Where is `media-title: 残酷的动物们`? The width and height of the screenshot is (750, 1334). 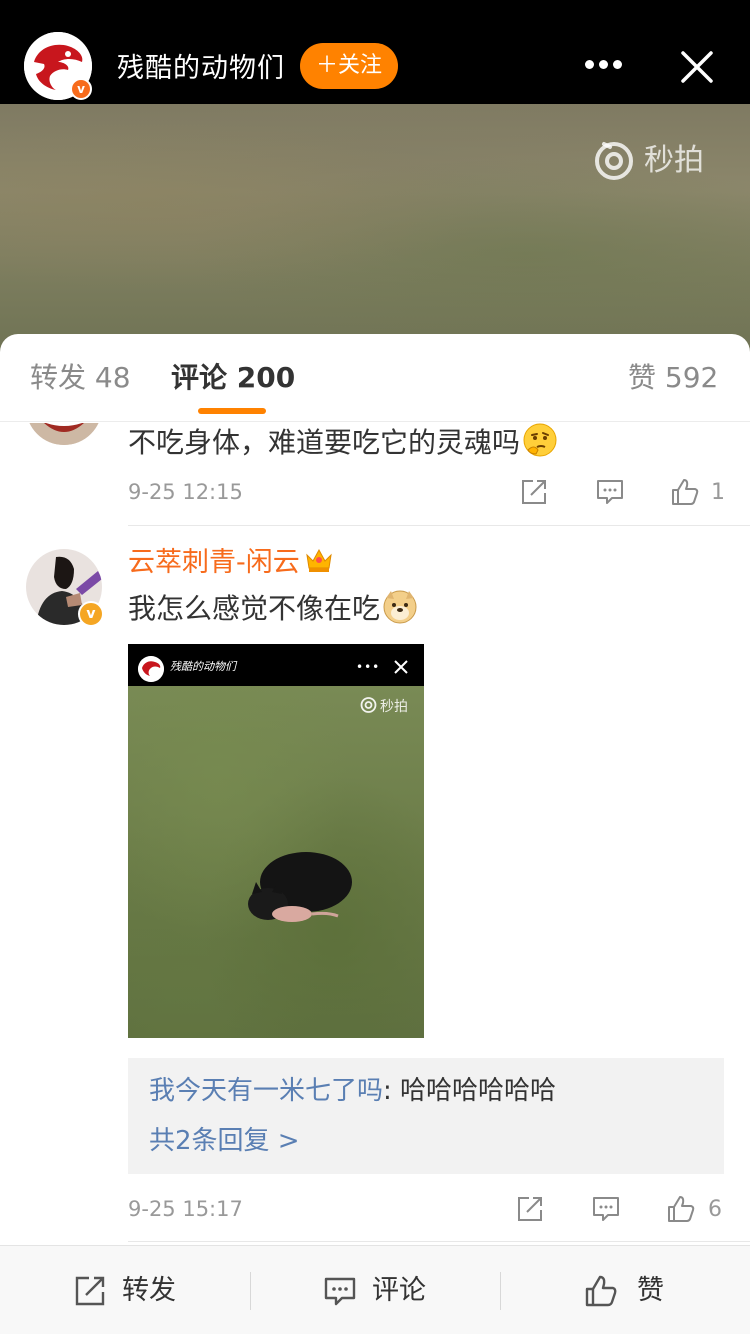
media-title: 残酷的动物们 is located at coordinates (203, 666).